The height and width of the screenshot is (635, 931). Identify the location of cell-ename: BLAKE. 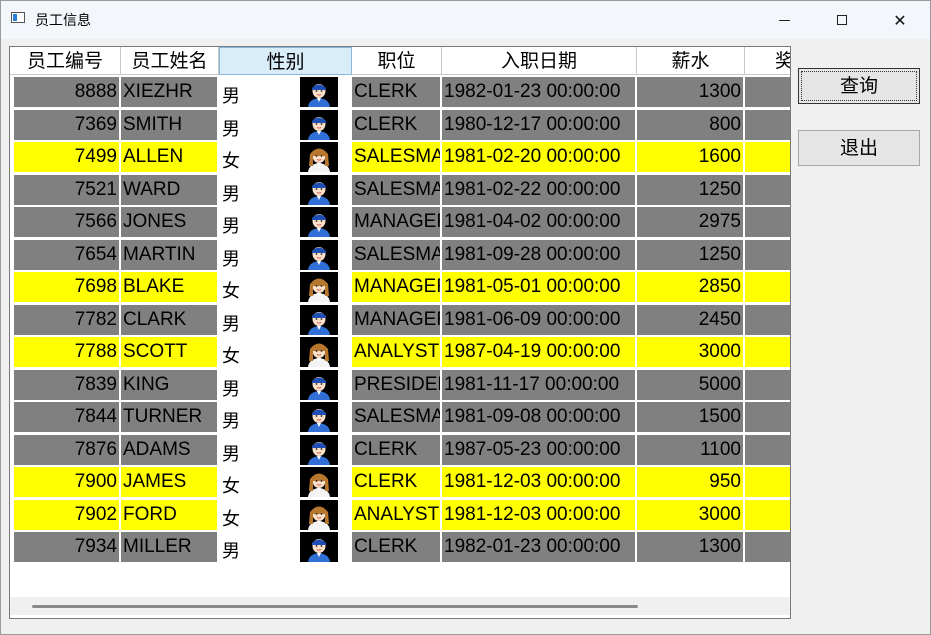
(169, 287).